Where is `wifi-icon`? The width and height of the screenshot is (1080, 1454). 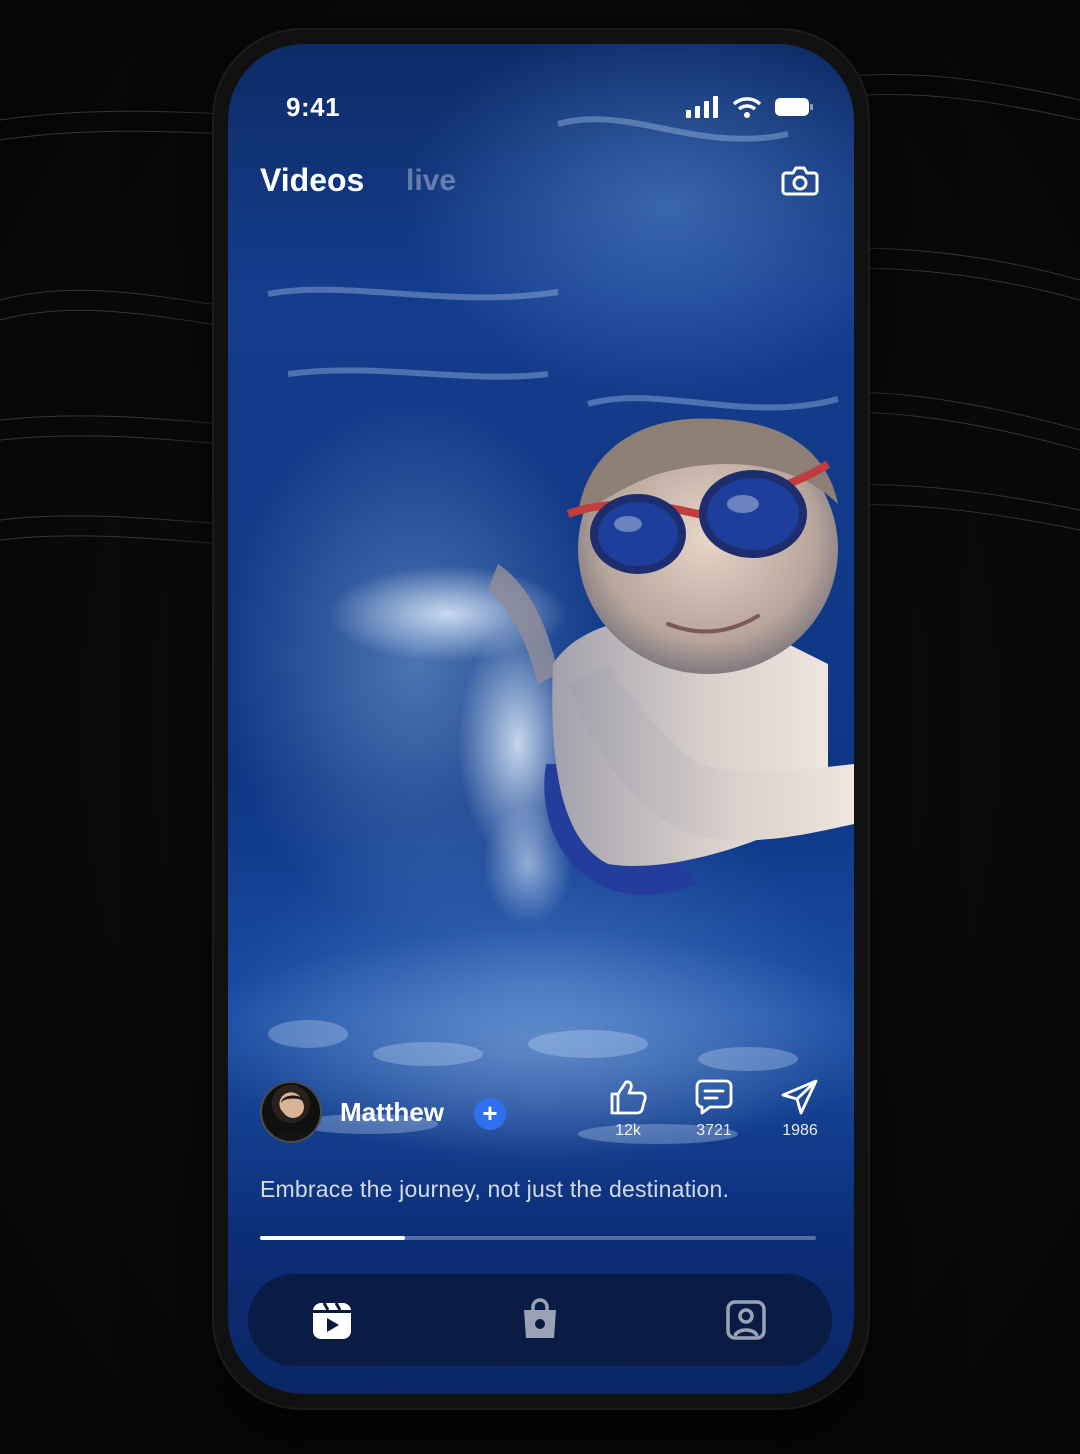 wifi-icon is located at coordinates (747, 107).